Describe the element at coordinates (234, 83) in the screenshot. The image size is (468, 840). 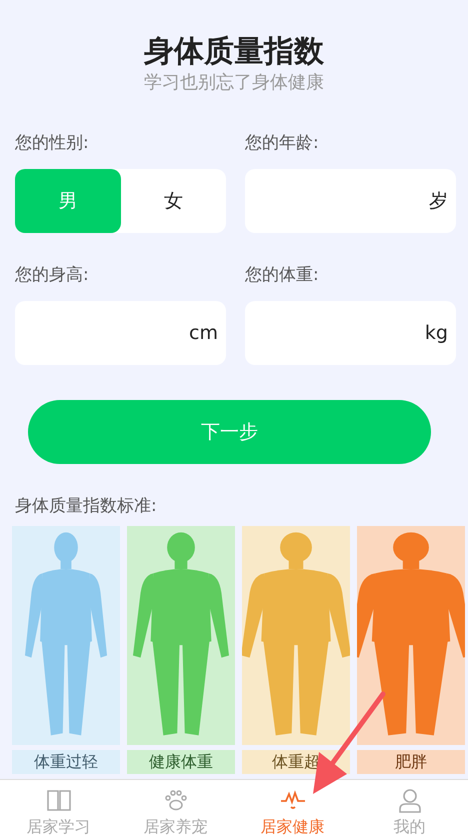
I see `page-subtitle: 学习也别忘了身体健康` at that location.